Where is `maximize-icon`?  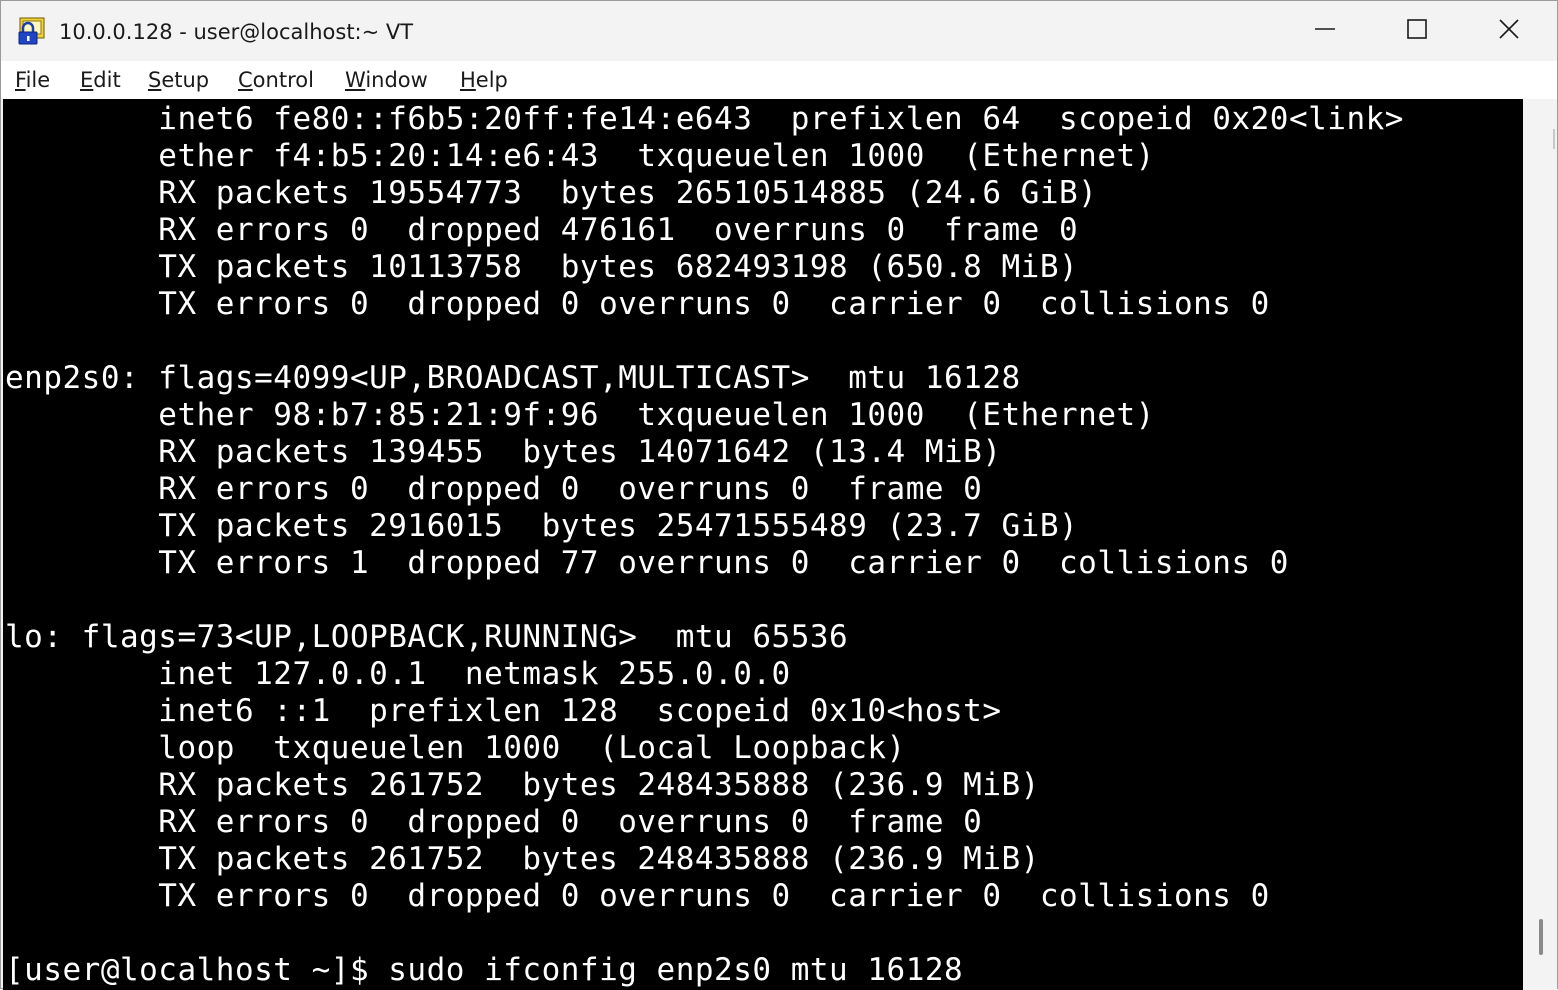 maximize-icon is located at coordinates (1417, 31).